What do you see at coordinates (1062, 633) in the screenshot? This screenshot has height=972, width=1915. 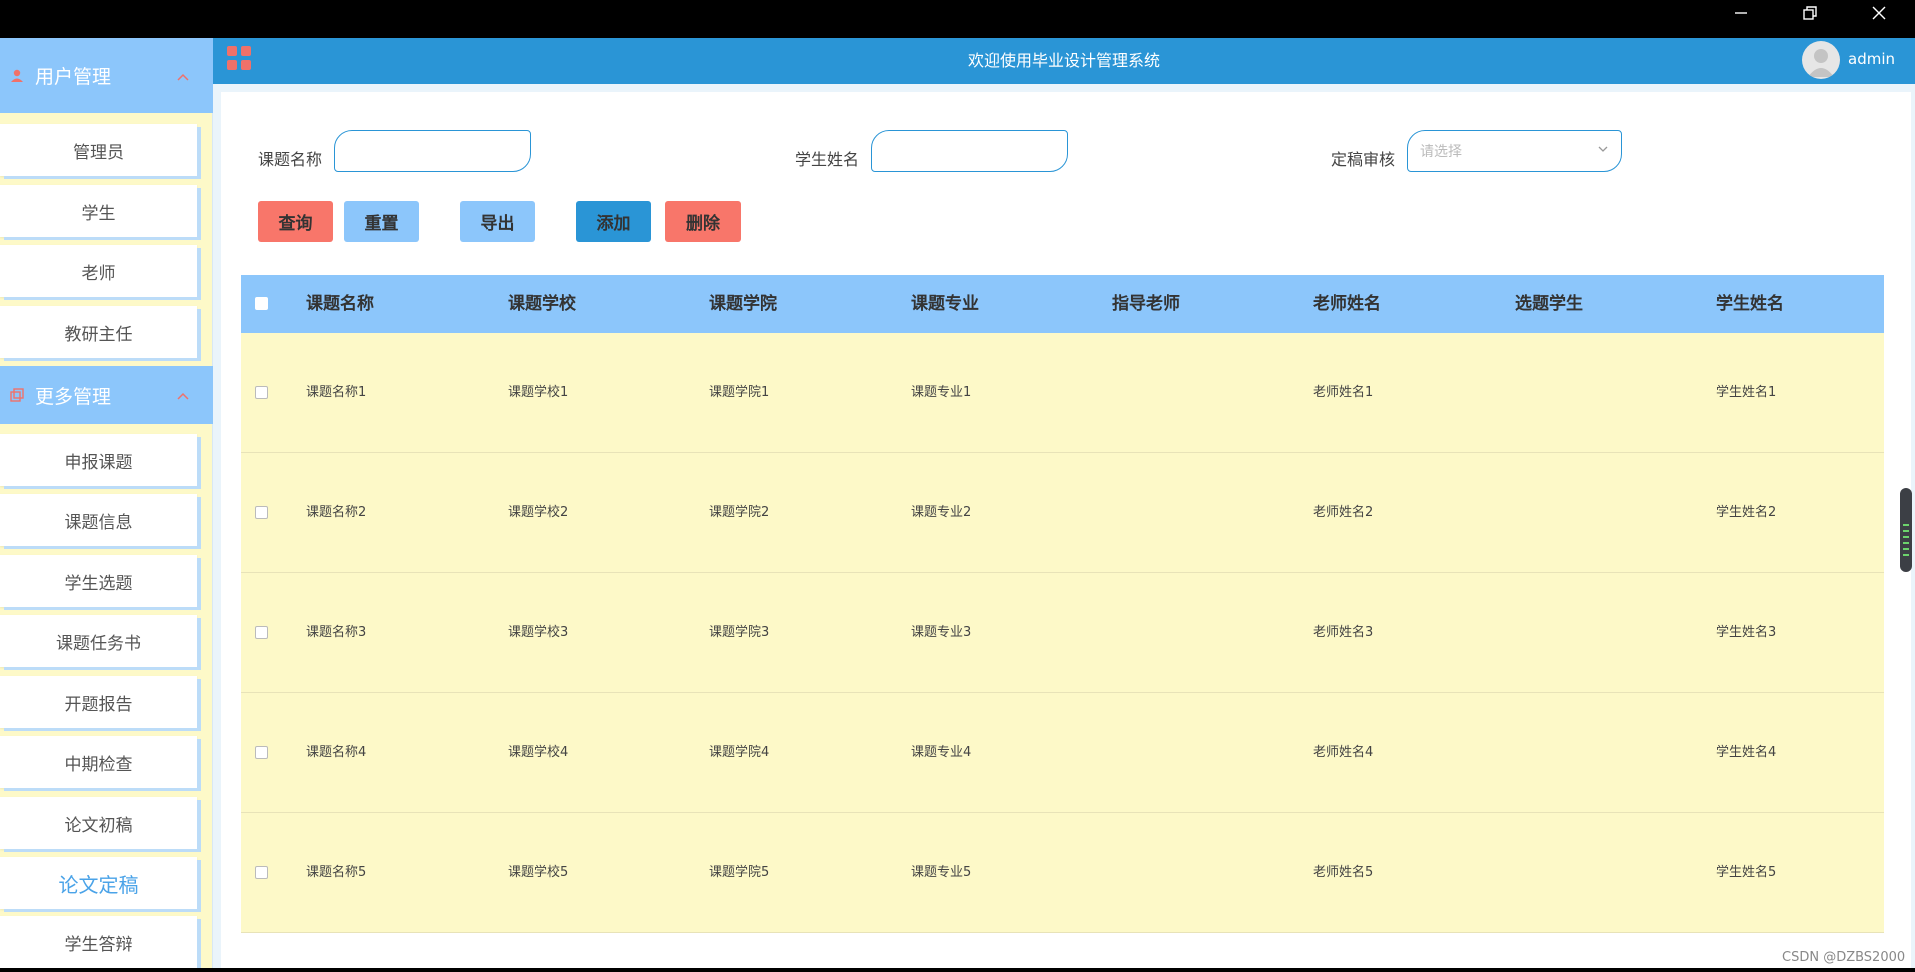 I see `table-row: 课题名称3 课题学校3 课题学院3 课题专业3 老师姓名3 学生姓名3` at bounding box center [1062, 633].